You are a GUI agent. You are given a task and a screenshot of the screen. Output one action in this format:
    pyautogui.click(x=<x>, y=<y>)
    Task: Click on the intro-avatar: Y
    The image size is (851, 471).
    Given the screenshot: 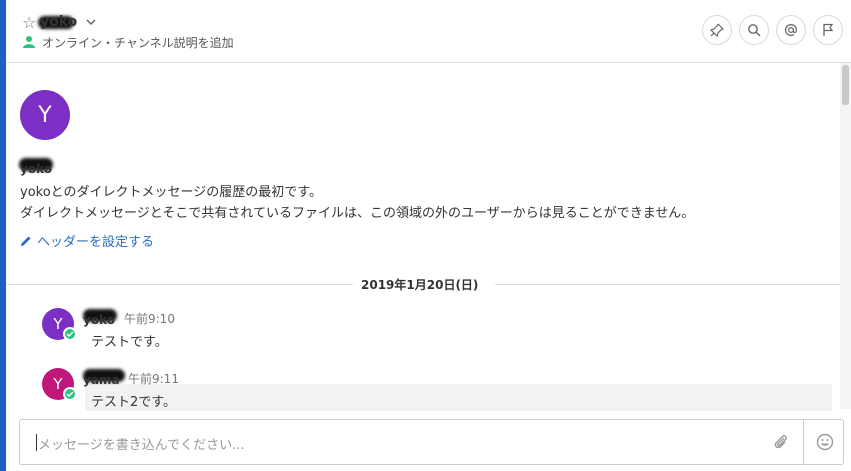 What is the action you would take?
    pyautogui.click(x=45, y=115)
    